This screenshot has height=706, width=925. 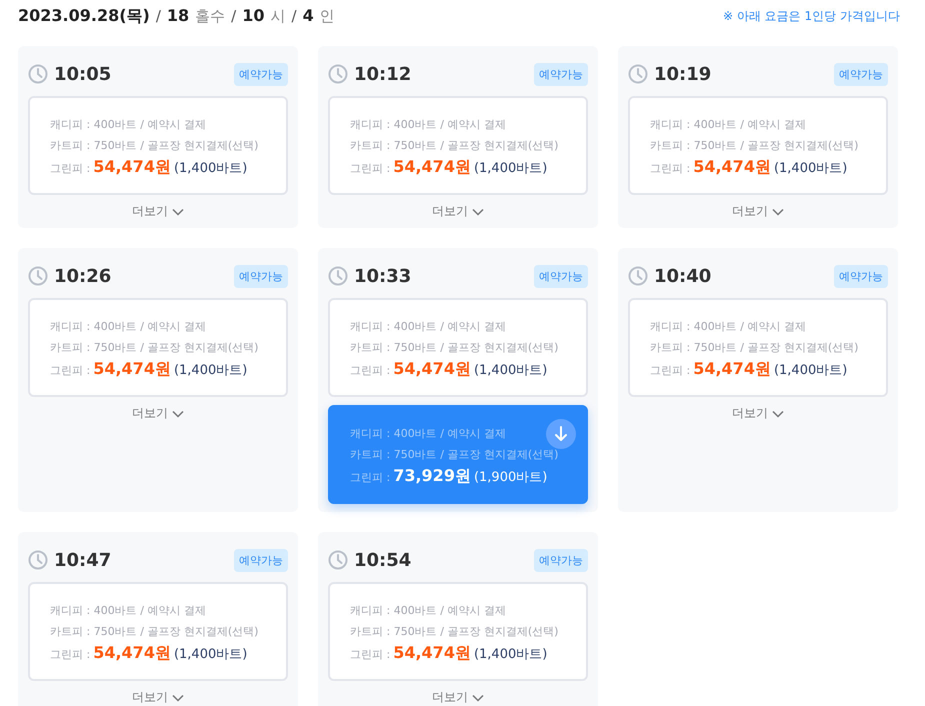 What do you see at coordinates (83, 276) in the screenshot?
I see `tee-time: 10:26` at bounding box center [83, 276].